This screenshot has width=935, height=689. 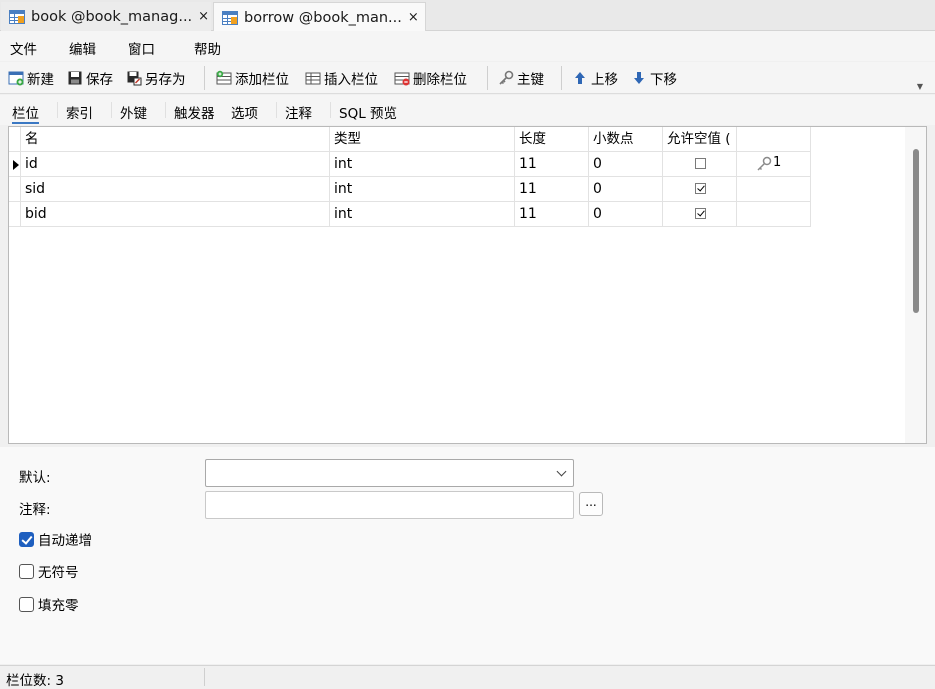 What do you see at coordinates (25, 113) in the screenshot?
I see `tab-fields: 栏位` at bounding box center [25, 113].